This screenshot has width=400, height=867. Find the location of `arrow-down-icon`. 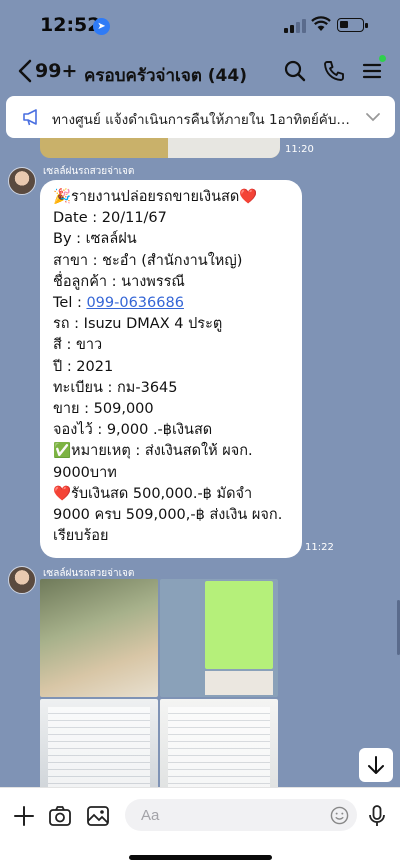

arrow-down-icon is located at coordinates (376, 765).